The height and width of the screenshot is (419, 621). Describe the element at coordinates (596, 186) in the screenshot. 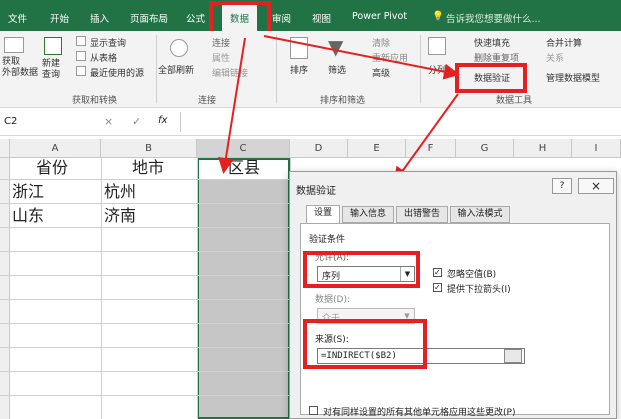

I see `close-button: ×` at that location.